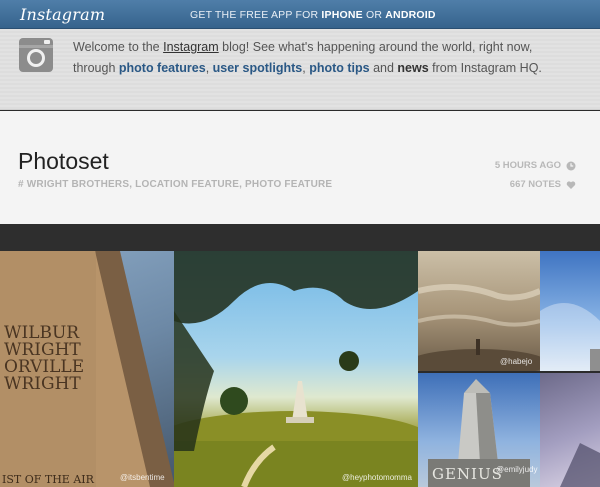  What do you see at coordinates (383, 68) in the screenshot?
I see `intro-text-part: and` at bounding box center [383, 68].